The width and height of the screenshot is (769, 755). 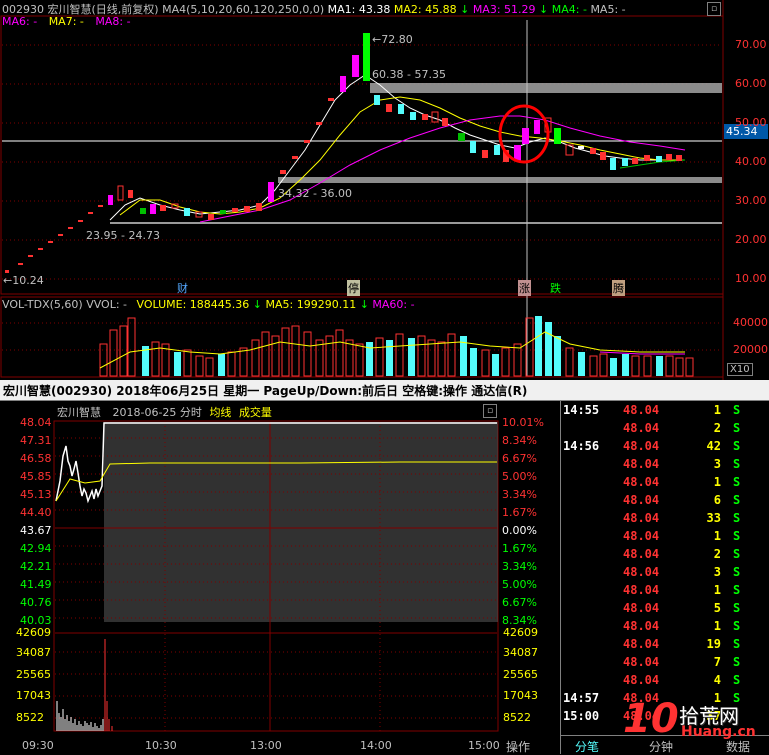 What do you see at coordinates (651, 719) in the screenshot?
I see `watermark-number: 10` at bounding box center [651, 719].